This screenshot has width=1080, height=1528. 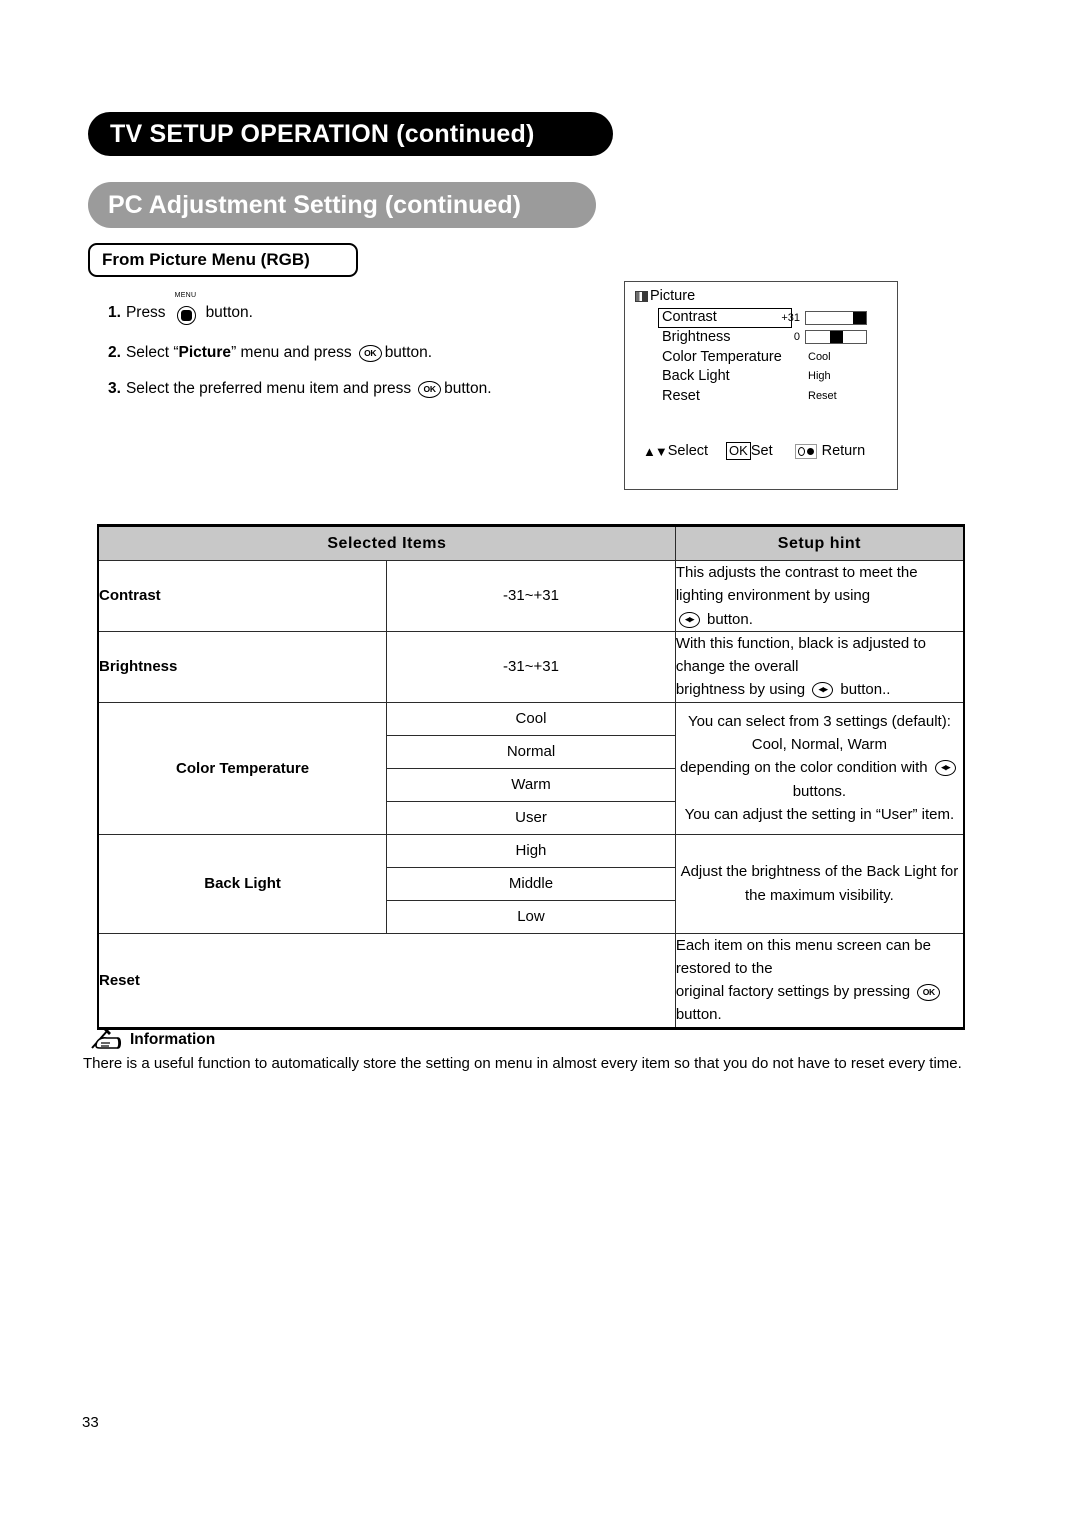 I want to click on row-reset-item: Reset, so click(x=386, y=981).